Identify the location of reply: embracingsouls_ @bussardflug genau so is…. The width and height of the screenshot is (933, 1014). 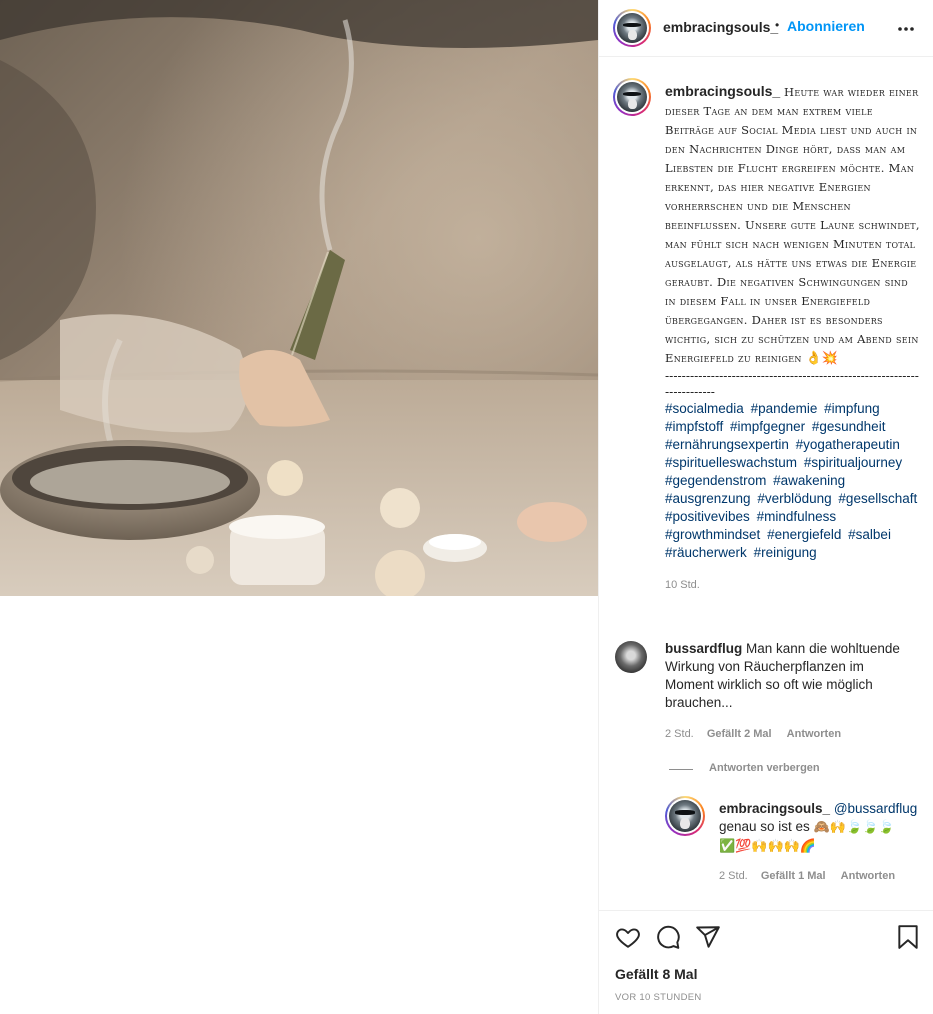
(821, 828).